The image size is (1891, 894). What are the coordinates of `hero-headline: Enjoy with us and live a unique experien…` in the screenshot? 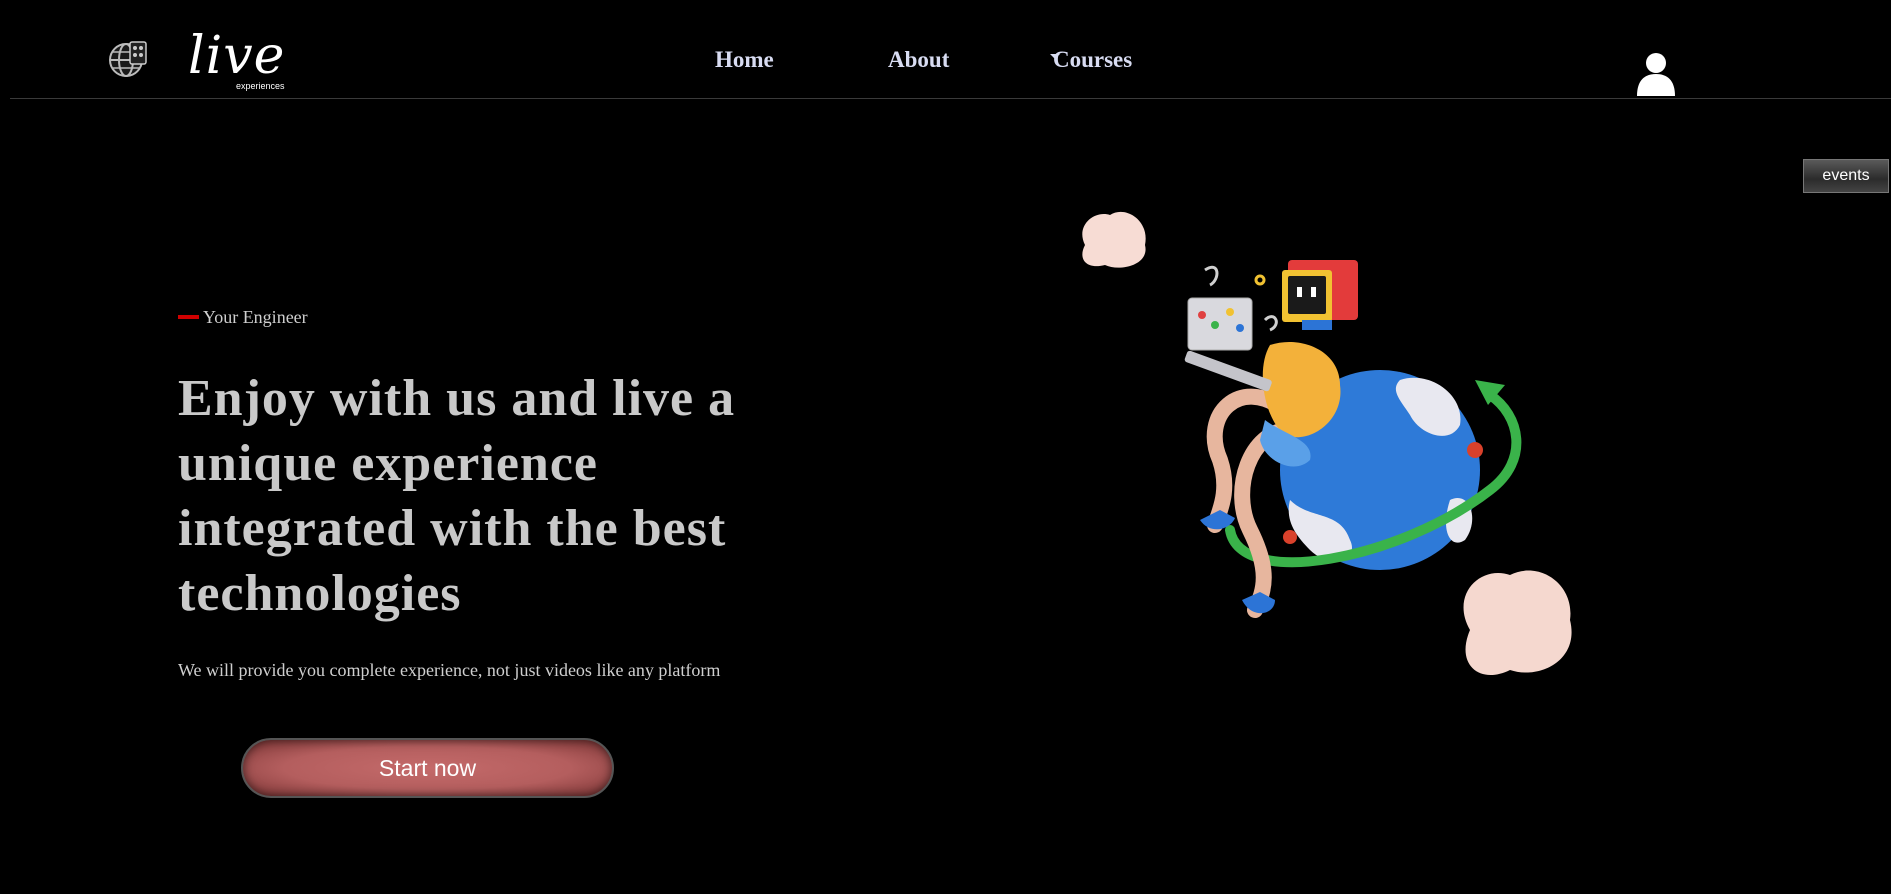 It's located at (457, 496).